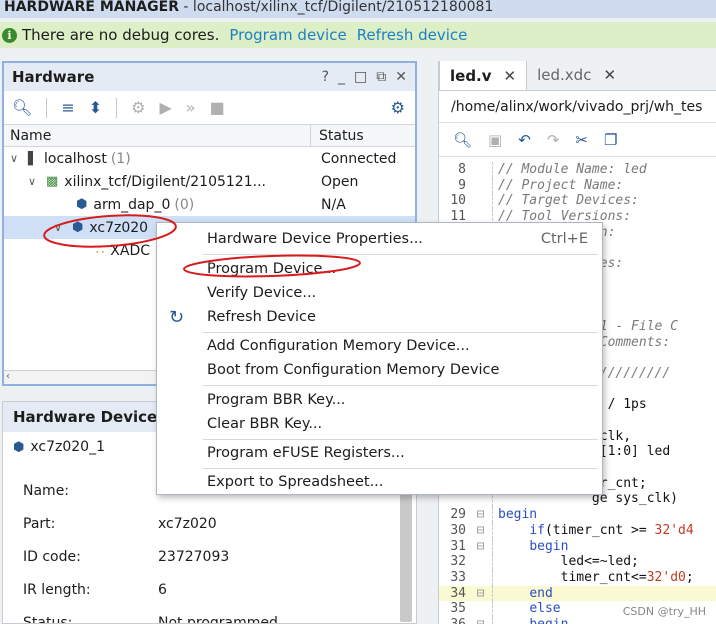 This screenshot has height=624, width=716. What do you see at coordinates (379, 370) in the screenshot?
I see `menu-item-boot-from-config-memory: Boot from Configuration Memory Device` at bounding box center [379, 370].